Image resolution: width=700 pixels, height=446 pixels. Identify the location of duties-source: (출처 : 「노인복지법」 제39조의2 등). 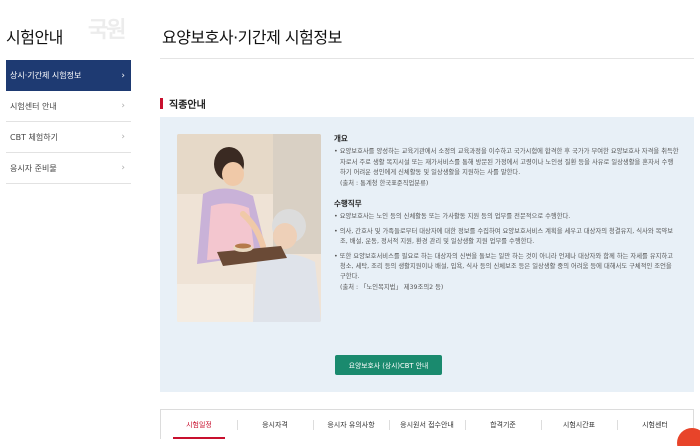
(392, 287).